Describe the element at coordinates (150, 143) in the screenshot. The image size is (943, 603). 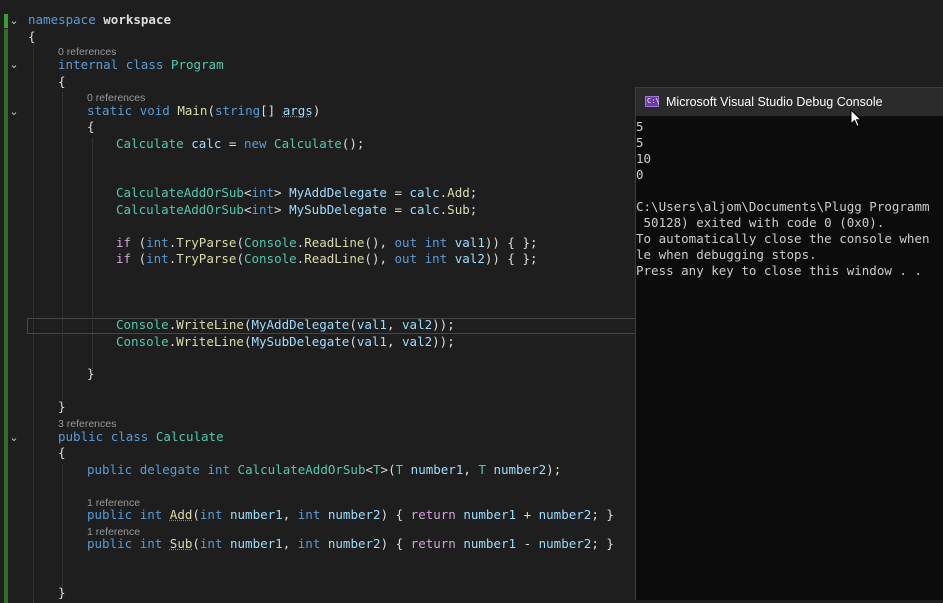
I see `code-token: Calculate` at that location.